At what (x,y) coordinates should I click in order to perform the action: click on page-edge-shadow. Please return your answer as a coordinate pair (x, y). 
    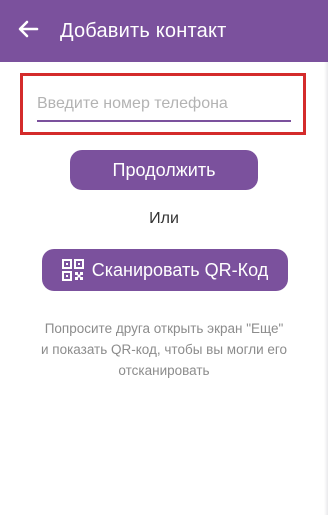
    Looking at the image, I should click on (326, 288).